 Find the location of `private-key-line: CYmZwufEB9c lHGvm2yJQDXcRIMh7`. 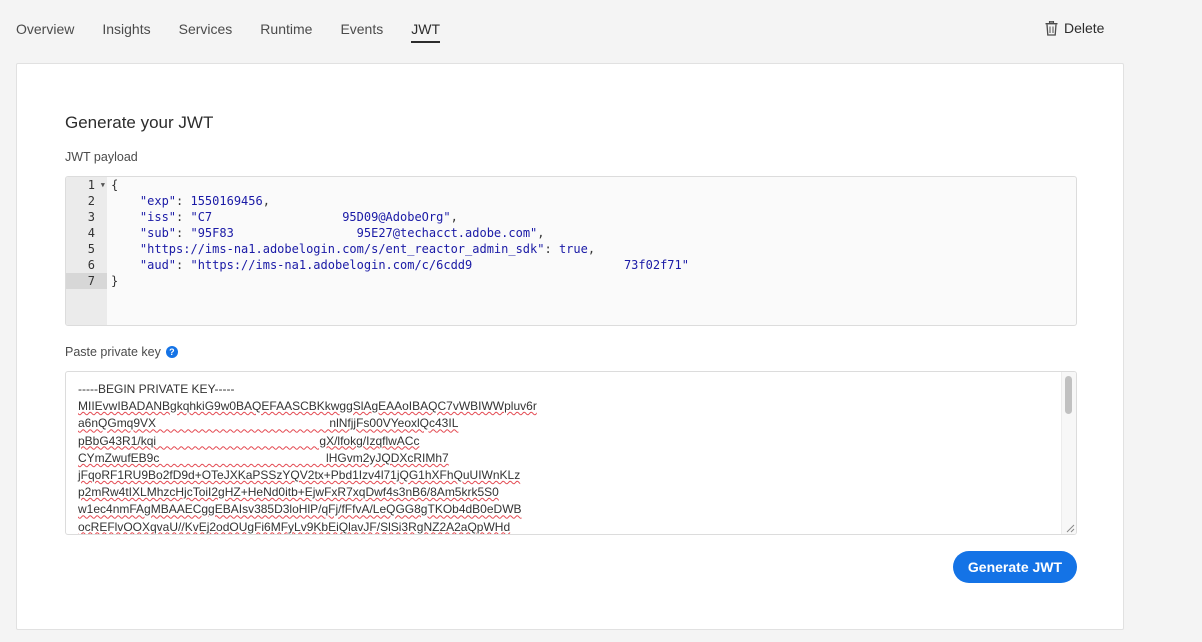

private-key-line: CYmZwufEB9c lHGvm2yJQDXcRIMh7 is located at coordinates (263, 457).